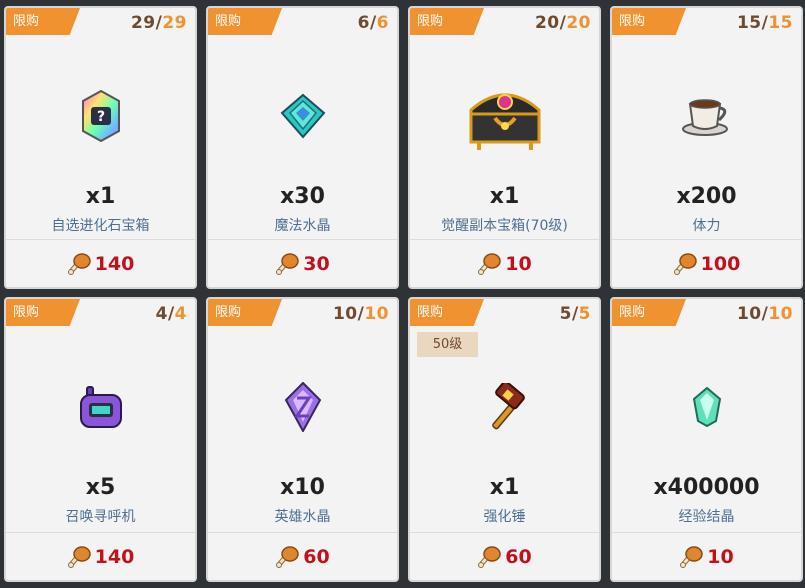  I want to click on shop-item-card: 限购 20/20 x1 觉醒副本宝箱(70级) 10, so click(504, 147).